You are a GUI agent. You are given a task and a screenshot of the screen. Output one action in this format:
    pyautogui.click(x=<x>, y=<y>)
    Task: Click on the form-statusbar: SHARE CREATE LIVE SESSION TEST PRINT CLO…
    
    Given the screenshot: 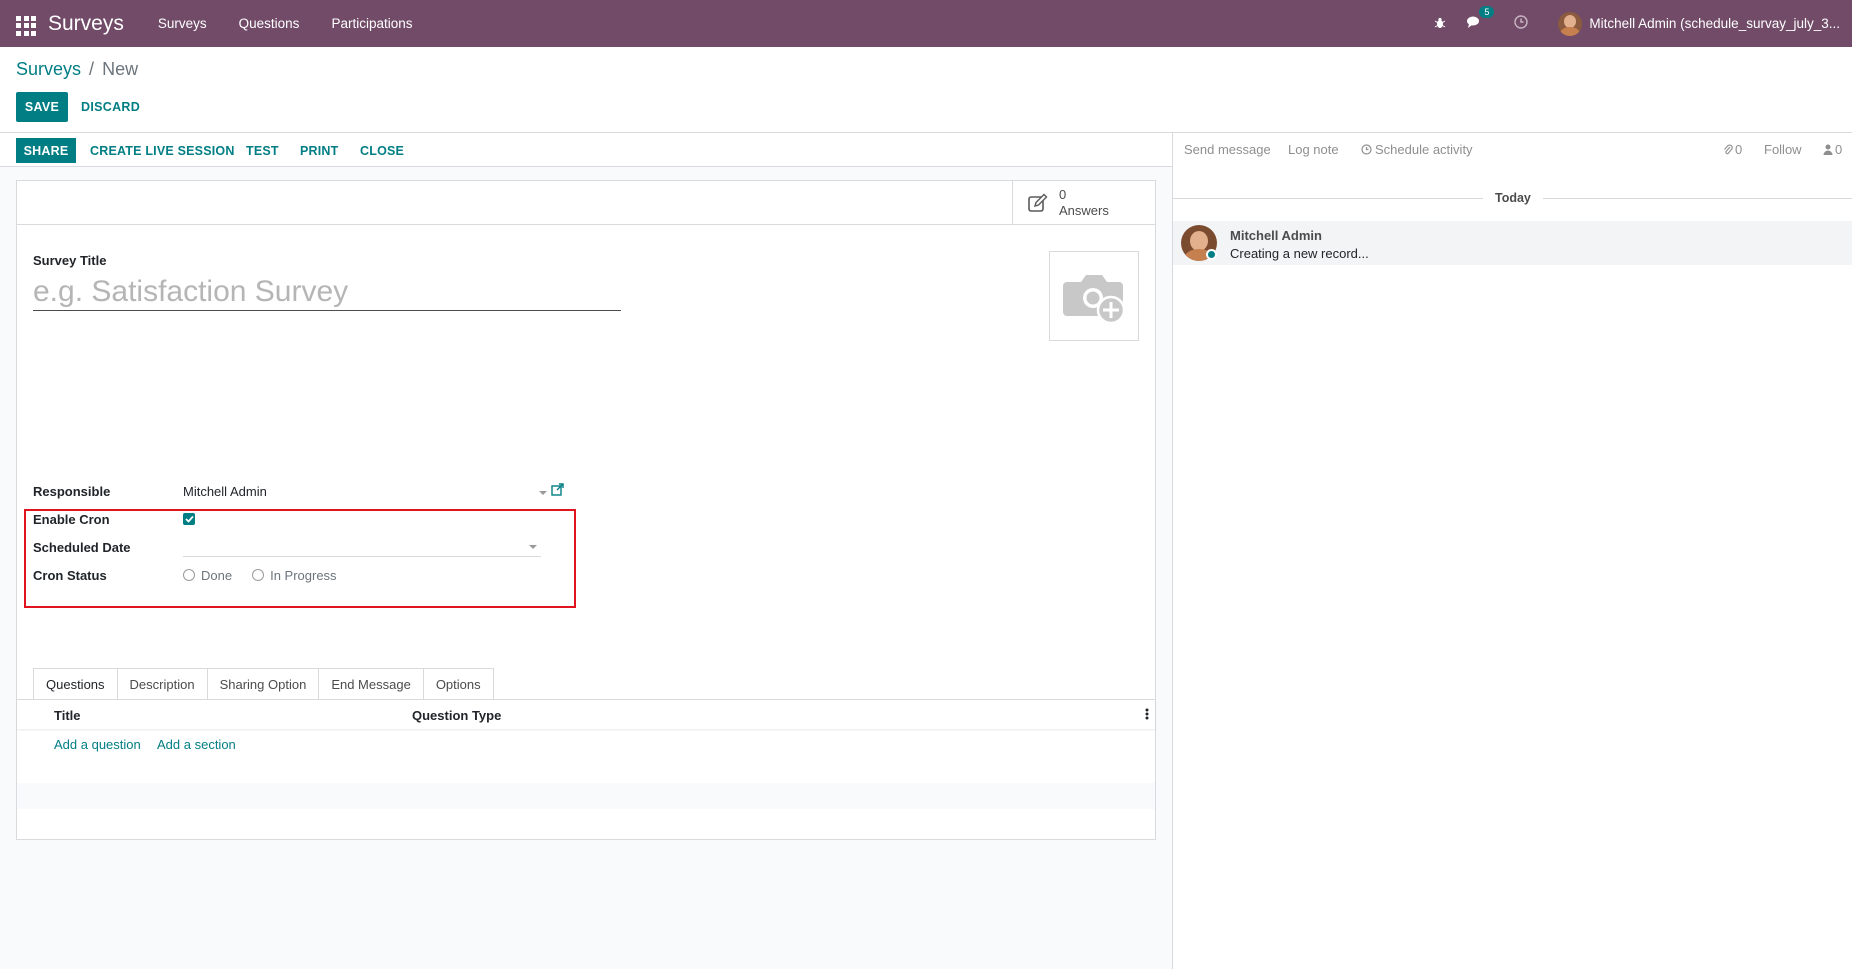 What is the action you would take?
    pyautogui.click(x=586, y=150)
    